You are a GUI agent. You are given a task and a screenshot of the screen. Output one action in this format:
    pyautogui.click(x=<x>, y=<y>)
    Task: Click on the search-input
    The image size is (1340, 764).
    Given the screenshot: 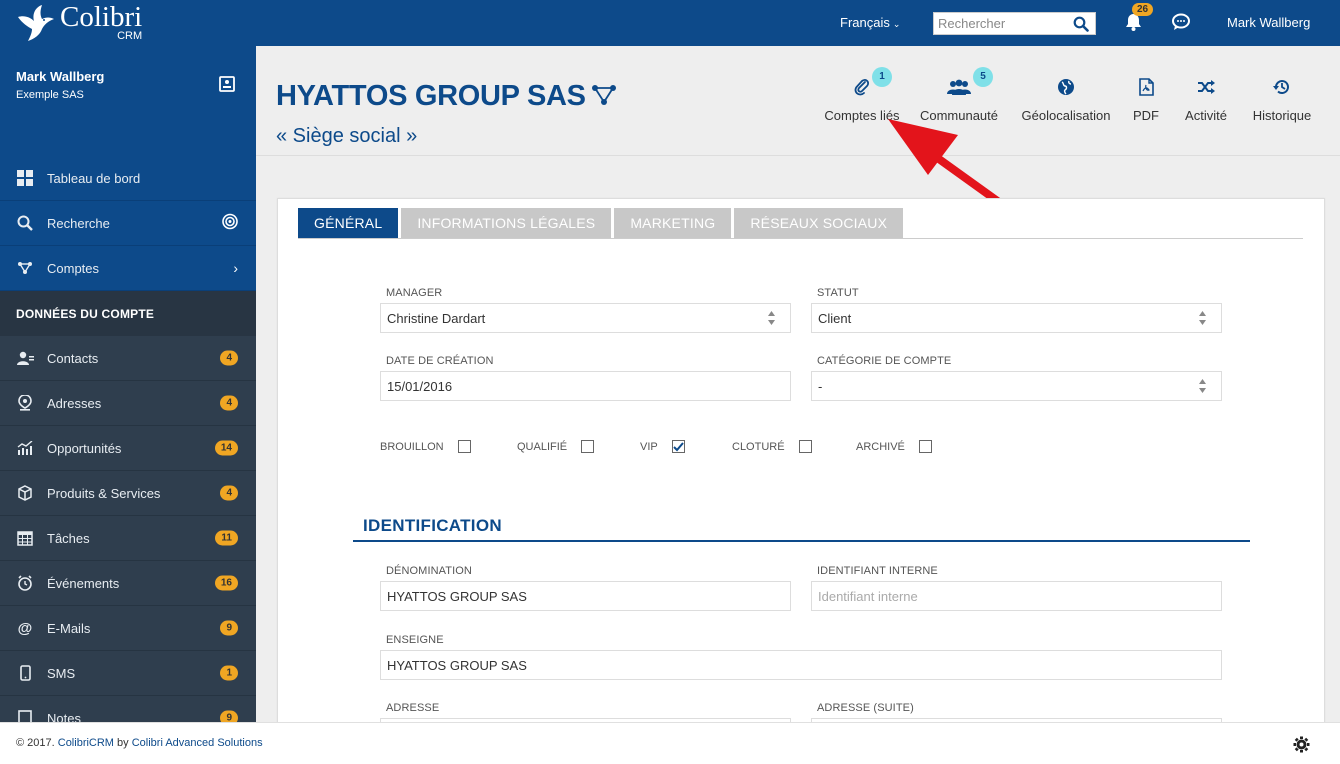 What is the action you would take?
    pyautogui.click(x=1002, y=23)
    